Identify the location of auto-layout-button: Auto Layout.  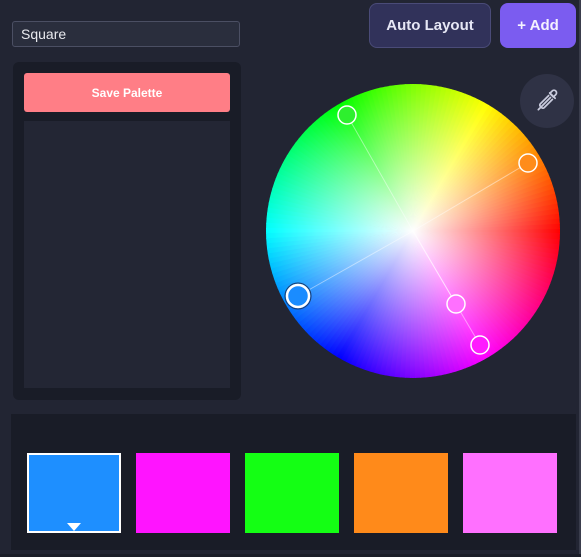
(430, 25).